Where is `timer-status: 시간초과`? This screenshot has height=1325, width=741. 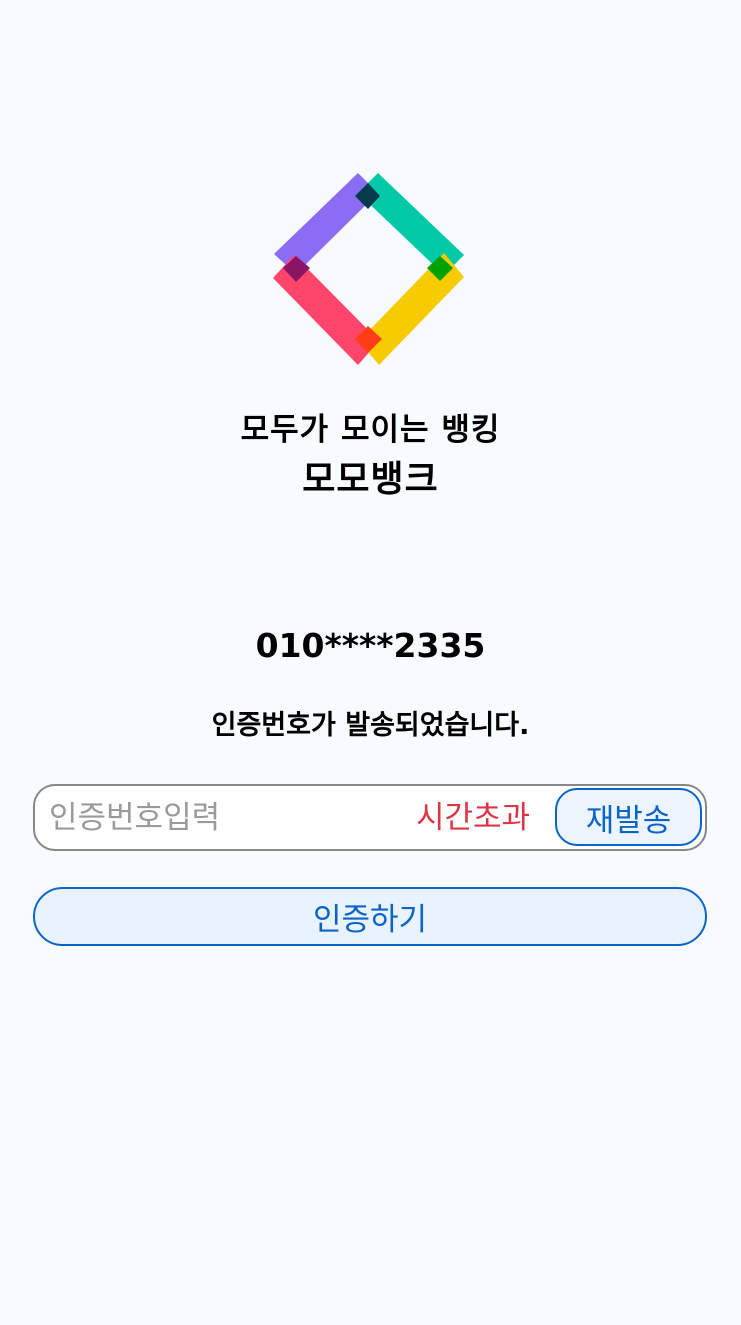 timer-status: 시간초과 is located at coordinates (473, 818).